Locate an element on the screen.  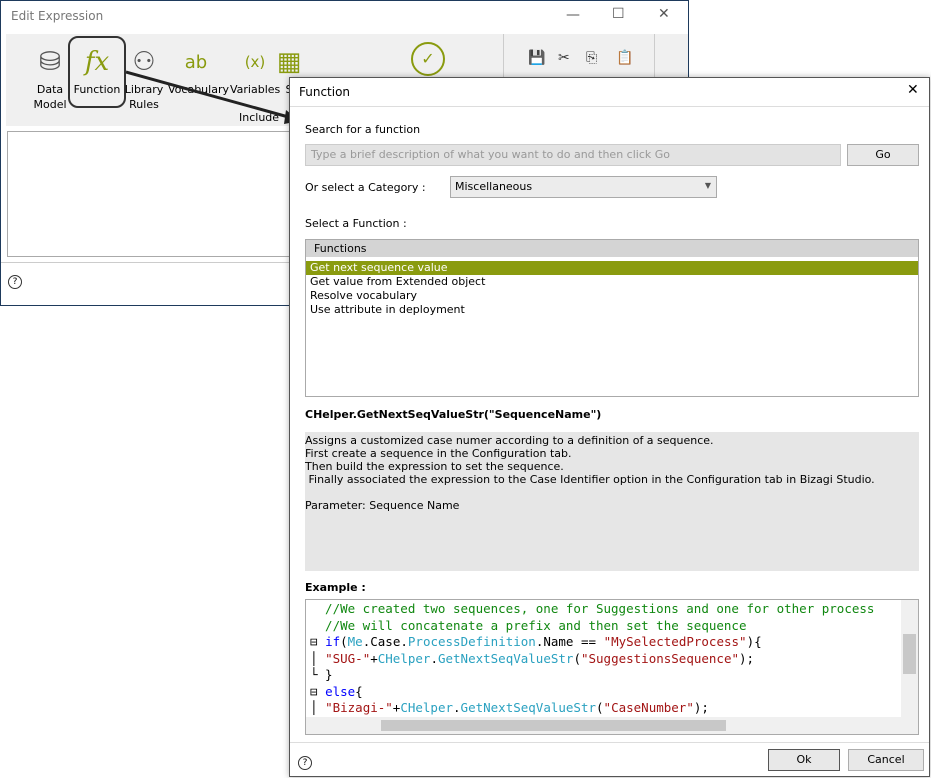
dialog-title: Function is located at coordinates (325, 92).